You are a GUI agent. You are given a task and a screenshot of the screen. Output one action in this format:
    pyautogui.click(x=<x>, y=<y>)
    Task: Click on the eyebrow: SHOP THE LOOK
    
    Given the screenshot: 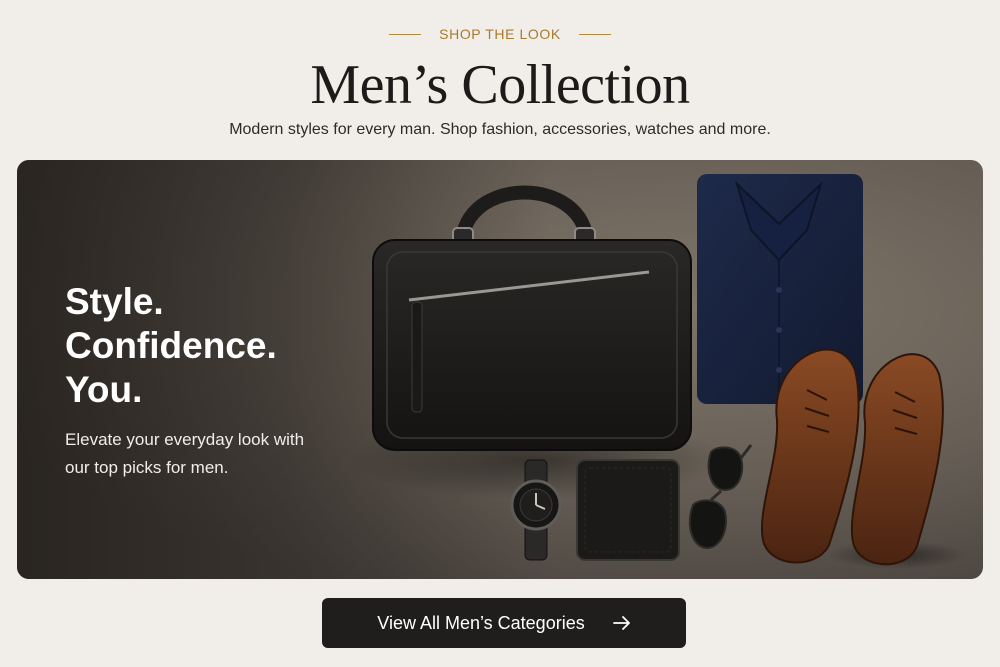 What is the action you would take?
    pyautogui.click(x=500, y=34)
    